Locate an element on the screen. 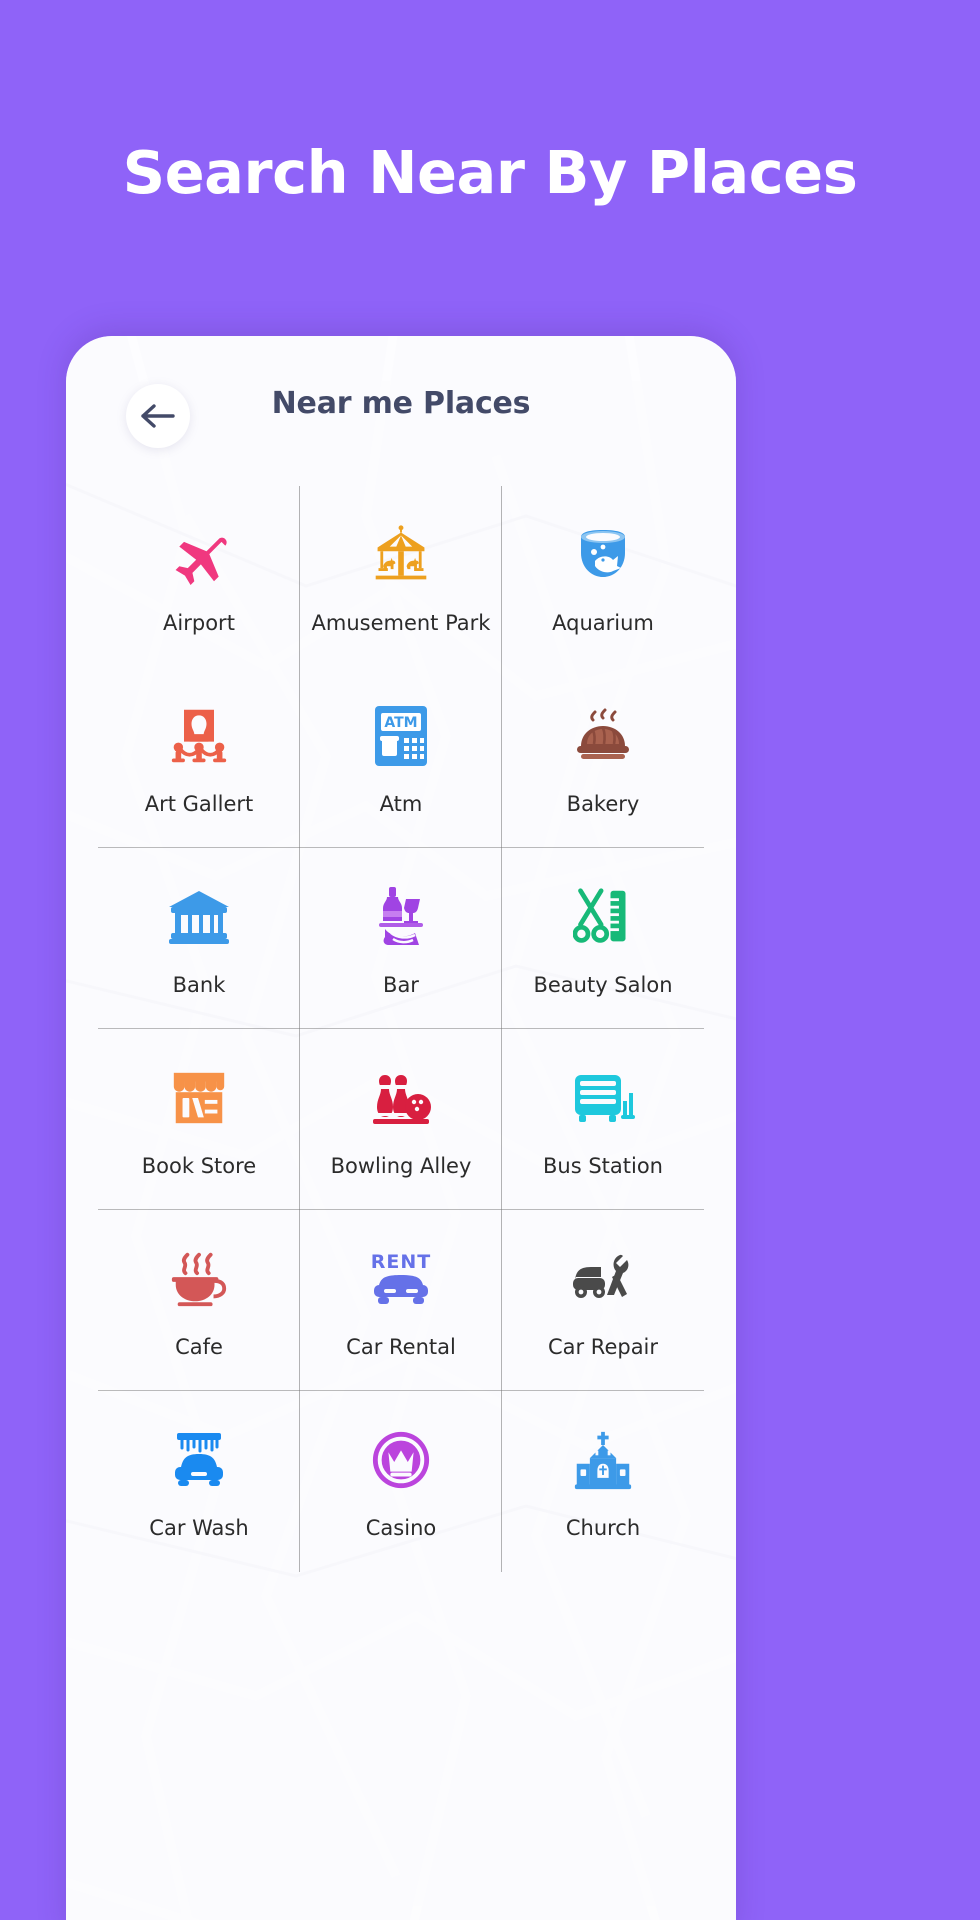 This screenshot has width=980, height=1920. grid-item-art-gallert: Art Gallert is located at coordinates (199, 757).